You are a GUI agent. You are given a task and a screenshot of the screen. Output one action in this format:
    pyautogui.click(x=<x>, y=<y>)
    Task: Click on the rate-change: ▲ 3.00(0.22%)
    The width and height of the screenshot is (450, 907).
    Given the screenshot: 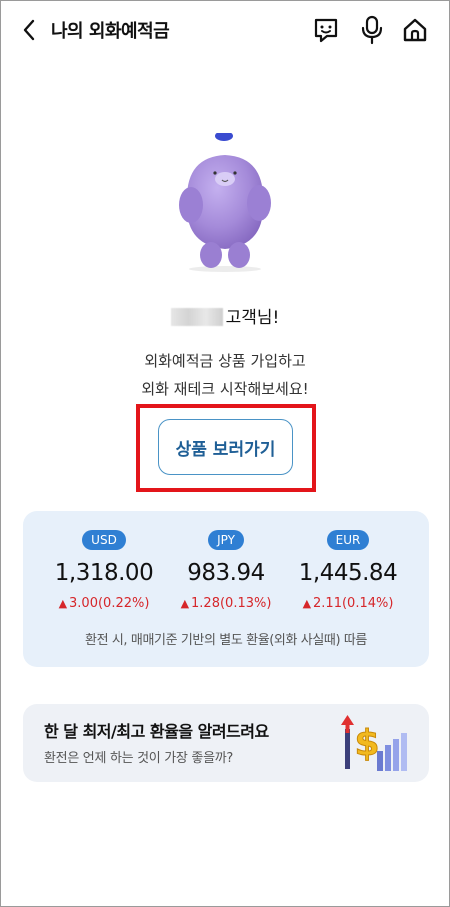 What is the action you would take?
    pyautogui.click(x=104, y=603)
    